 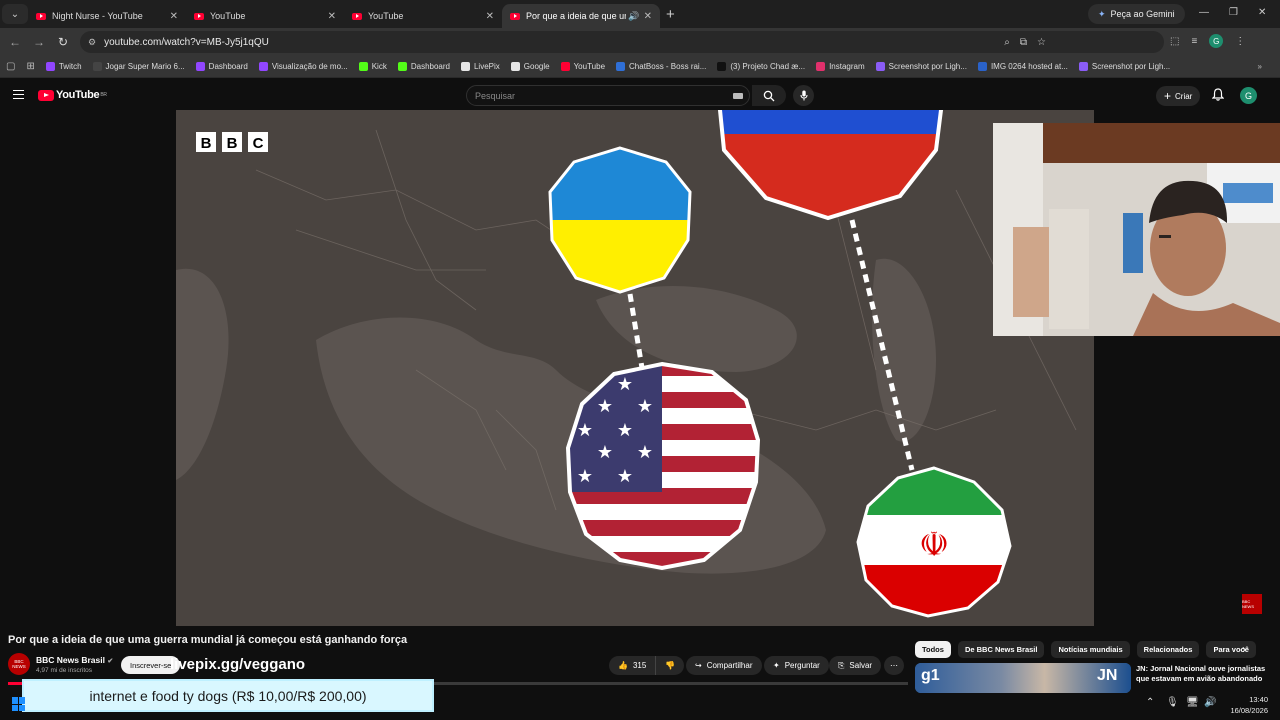 I want to click on voice-search-button, so click(x=803, y=95).